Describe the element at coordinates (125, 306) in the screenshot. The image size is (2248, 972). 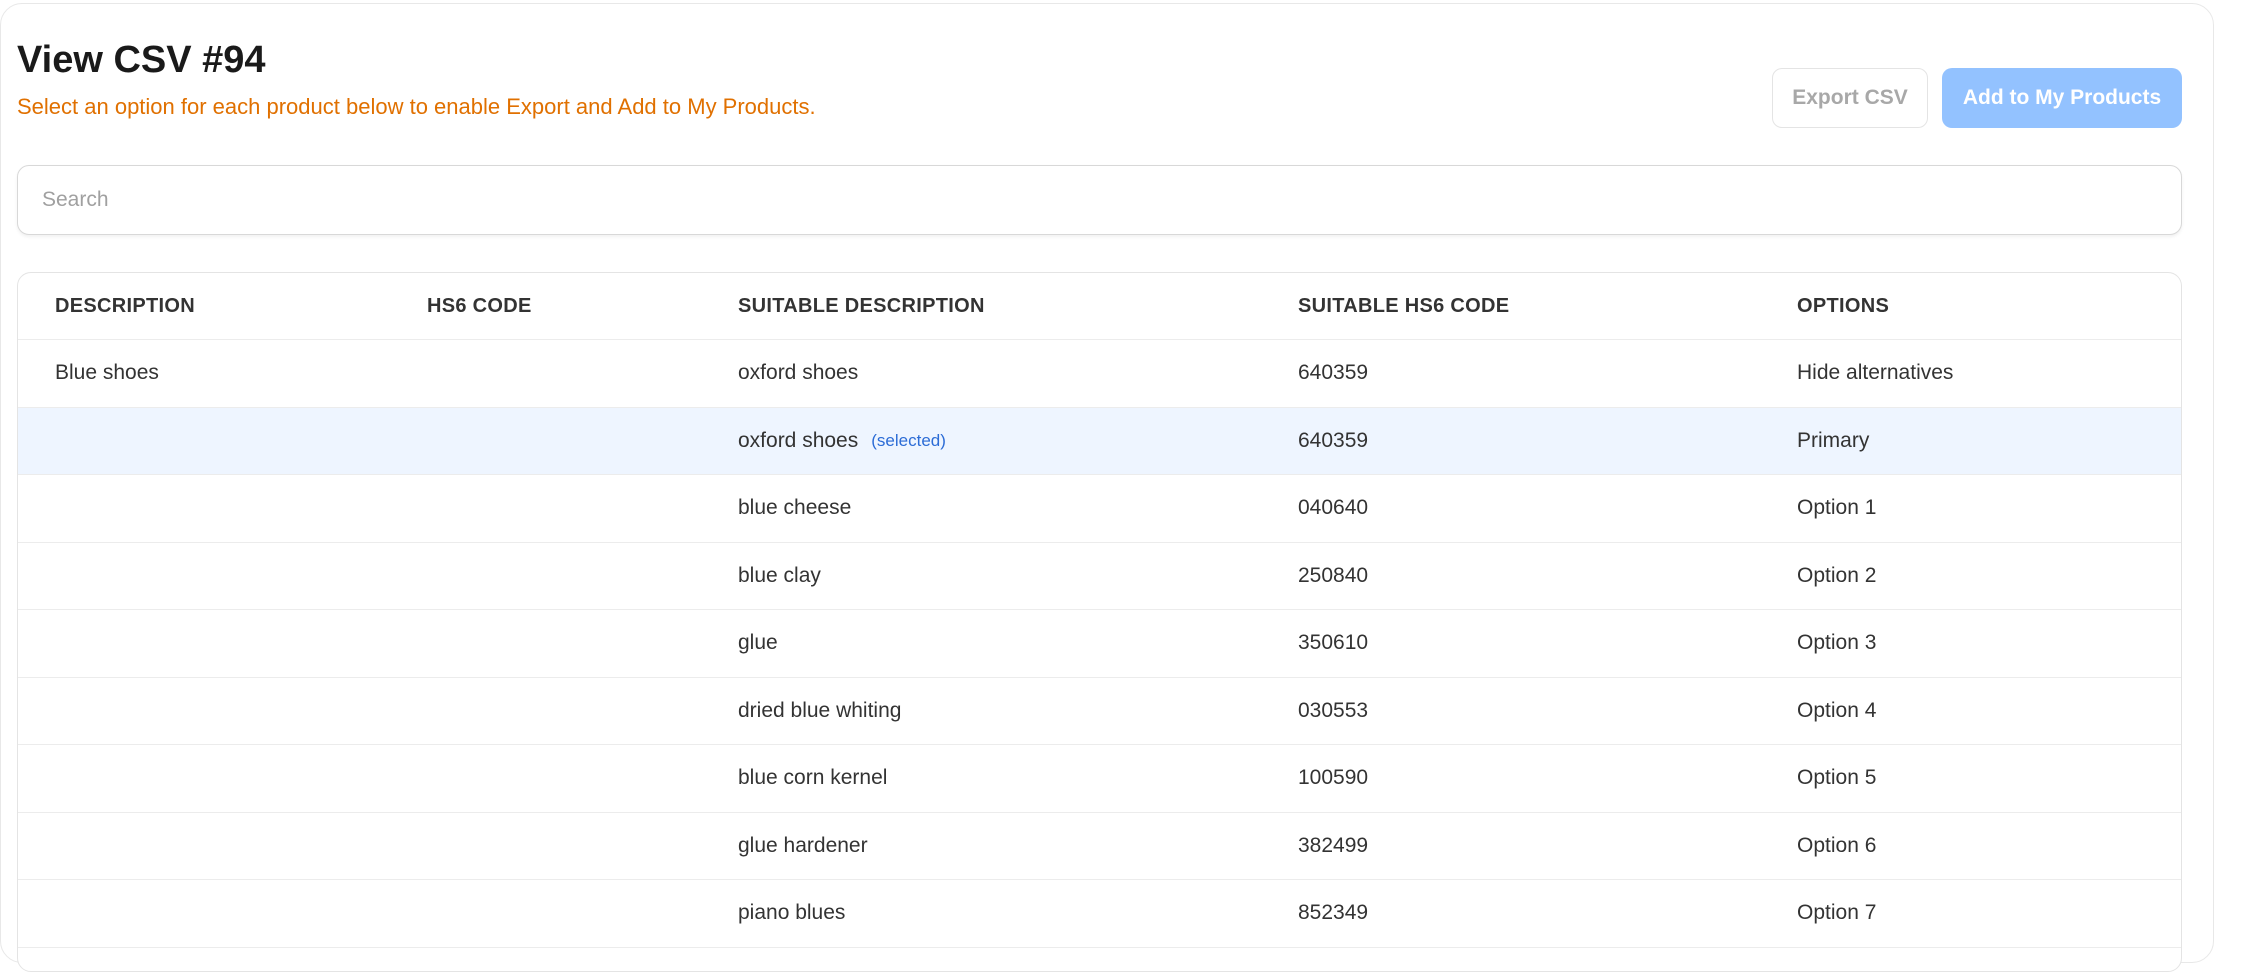
I see `column-header-description: DESCRIPTION` at that location.